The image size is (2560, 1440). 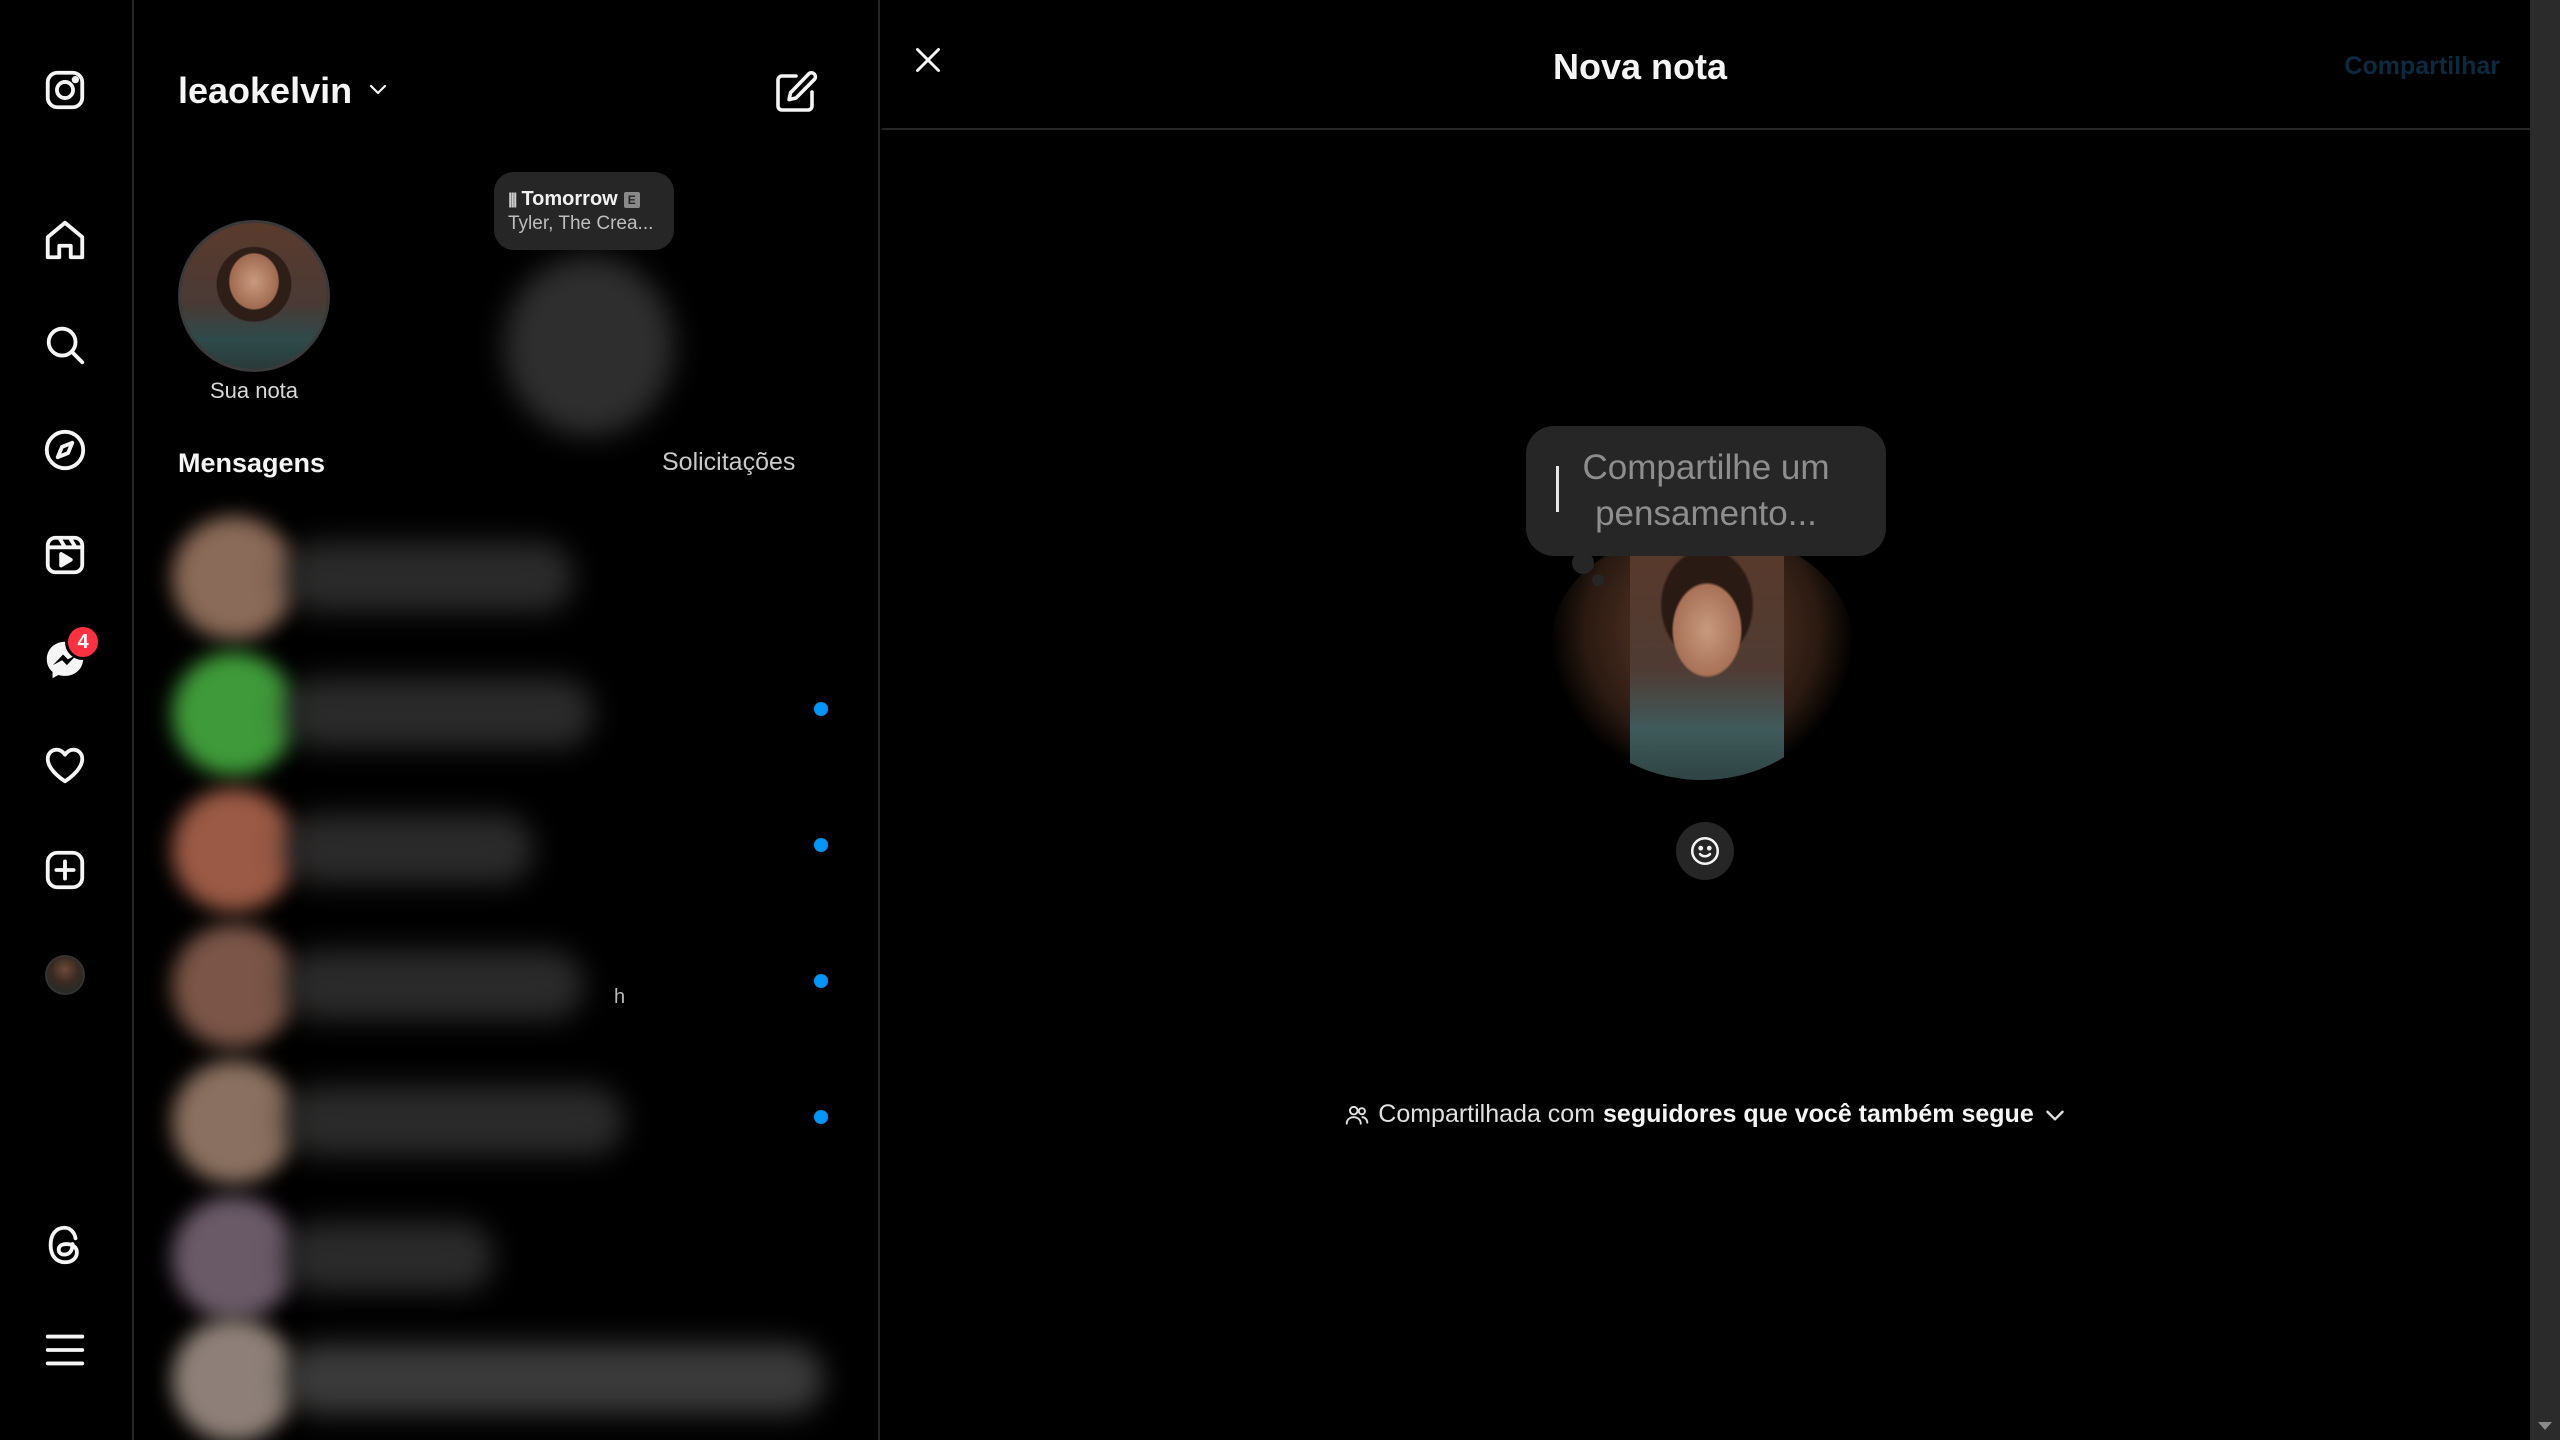 I want to click on audience-value: seguidores que você também segue, so click(x=1818, y=1114).